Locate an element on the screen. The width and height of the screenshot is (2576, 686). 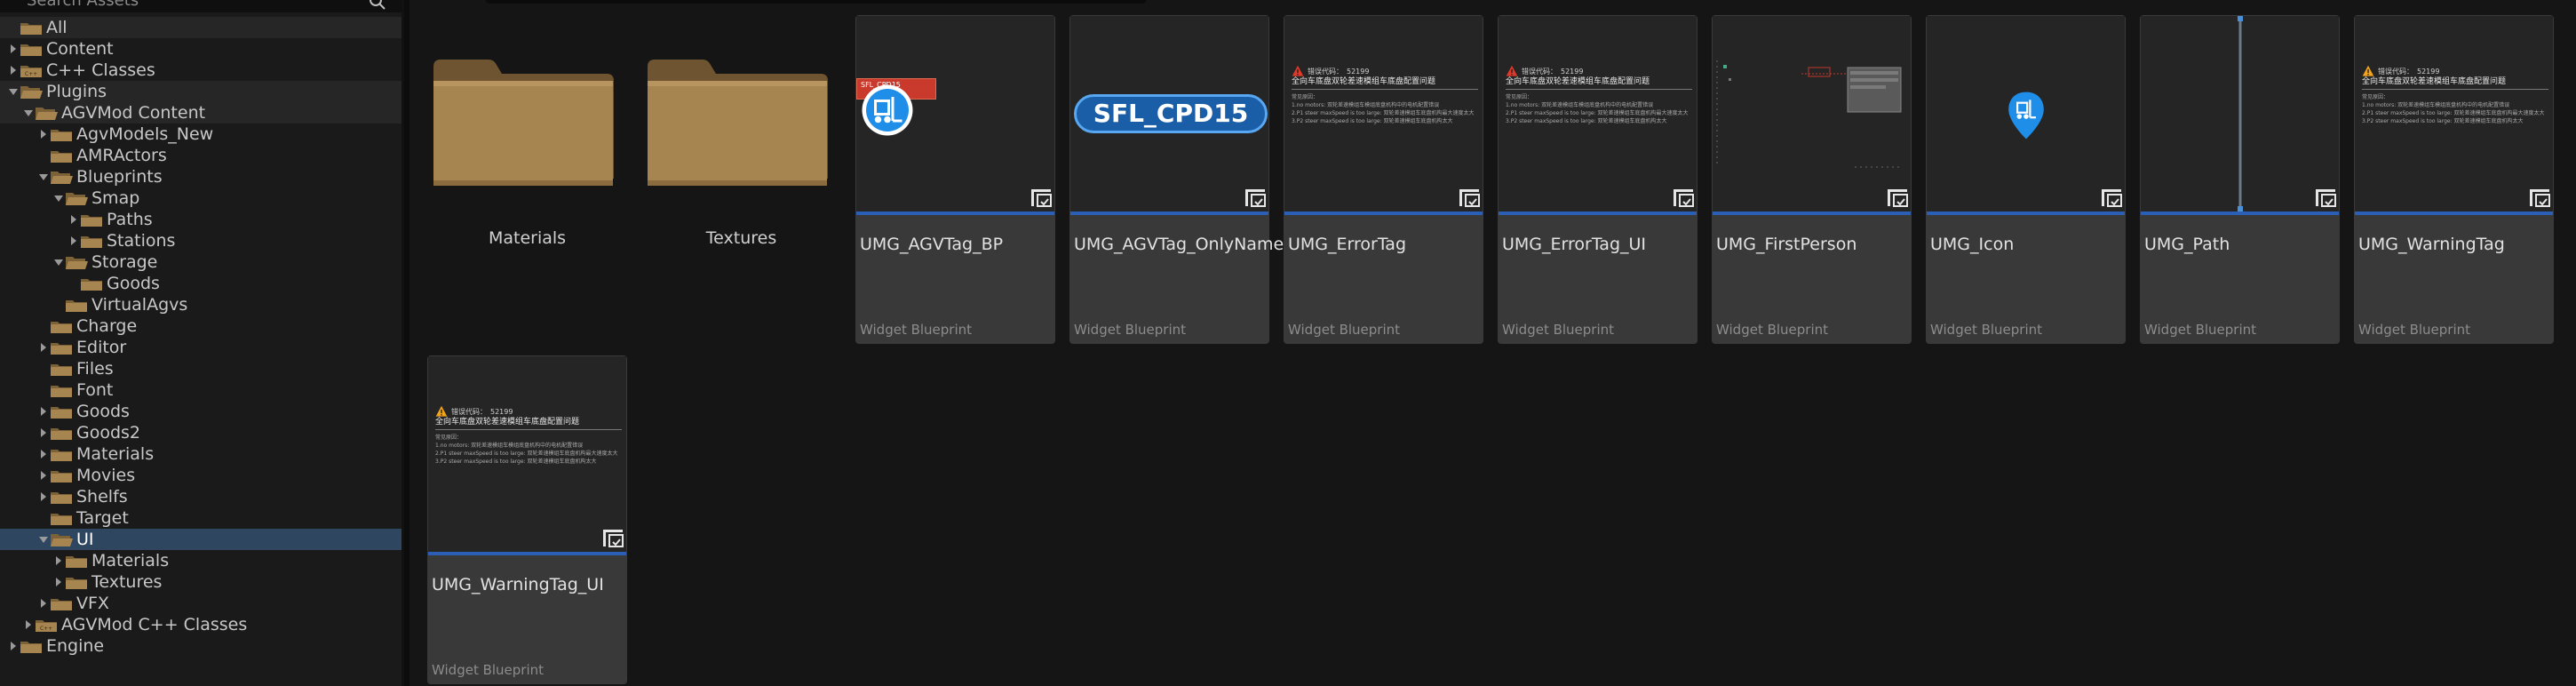
tree-item: C++ C++ Classes is located at coordinates (202, 71).